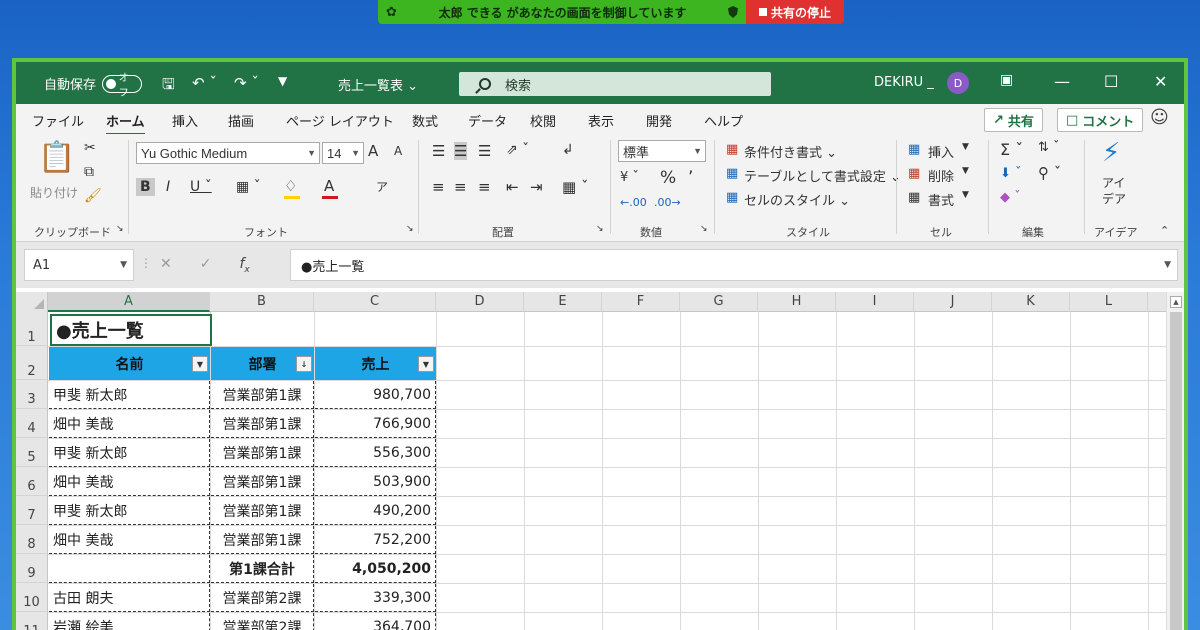 The height and width of the screenshot is (630, 1200). What do you see at coordinates (375, 302) in the screenshot?
I see `column-header-c: C` at bounding box center [375, 302].